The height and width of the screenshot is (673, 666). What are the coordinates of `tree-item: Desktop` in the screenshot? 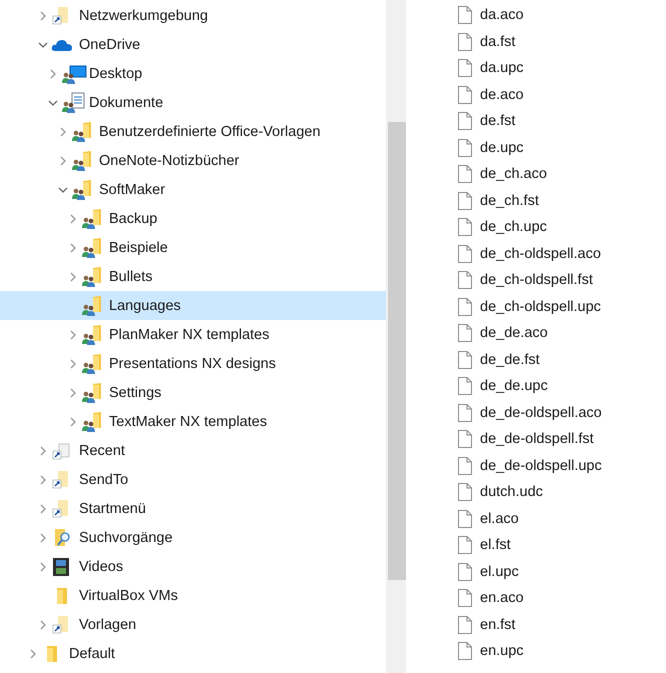 It's located at (193, 73).